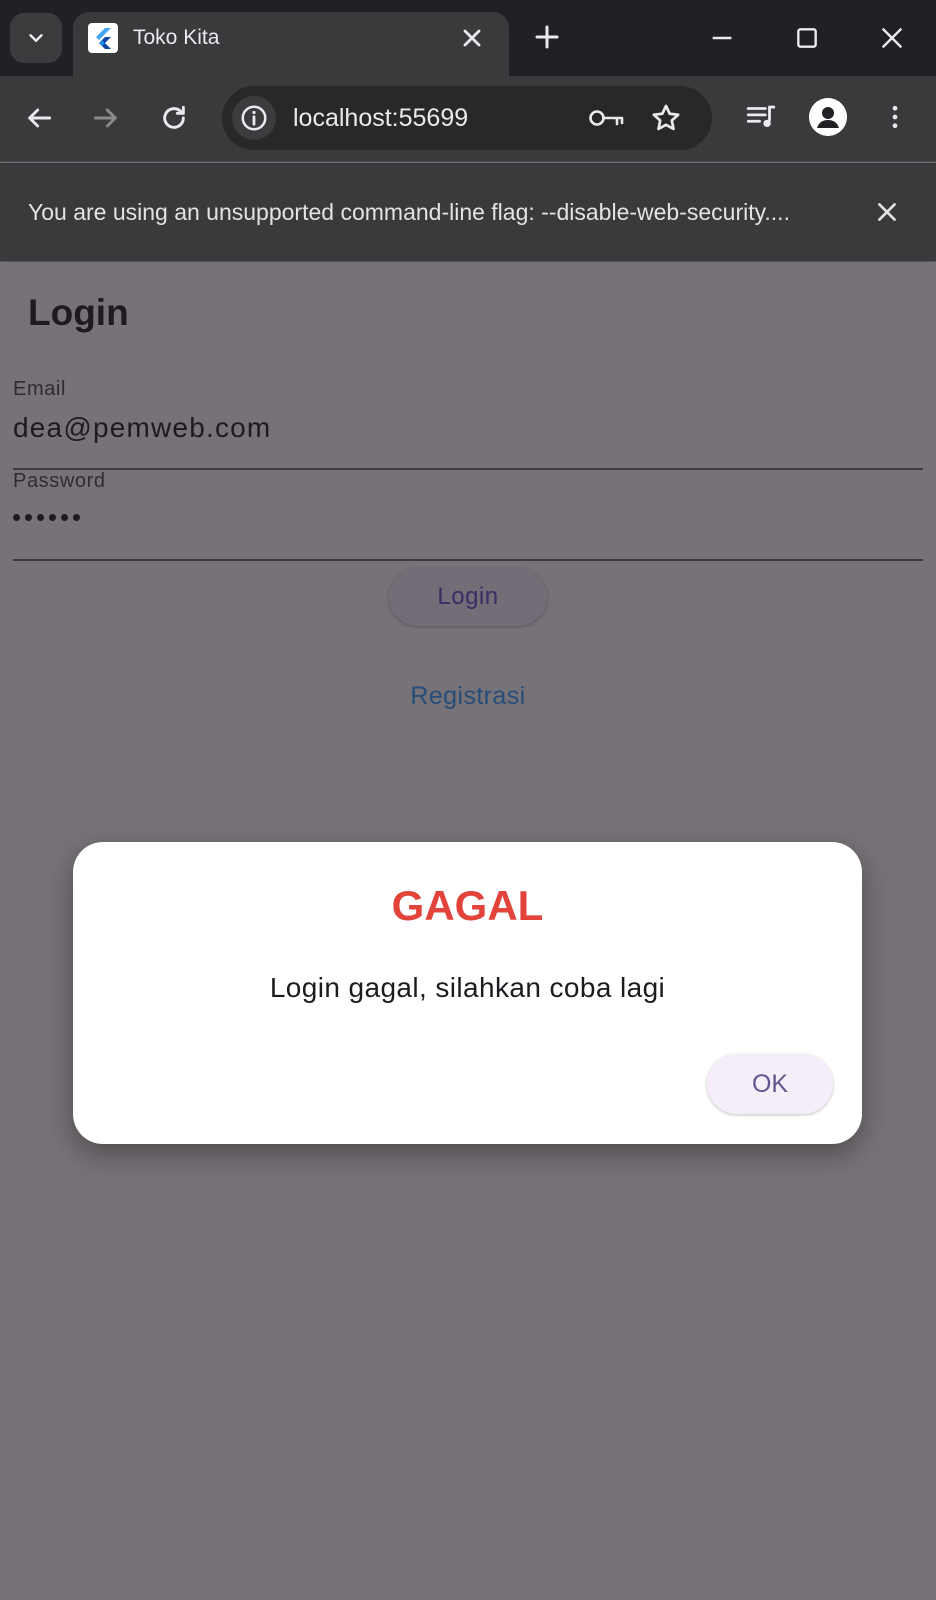  I want to click on window-close-button, so click(892, 38).